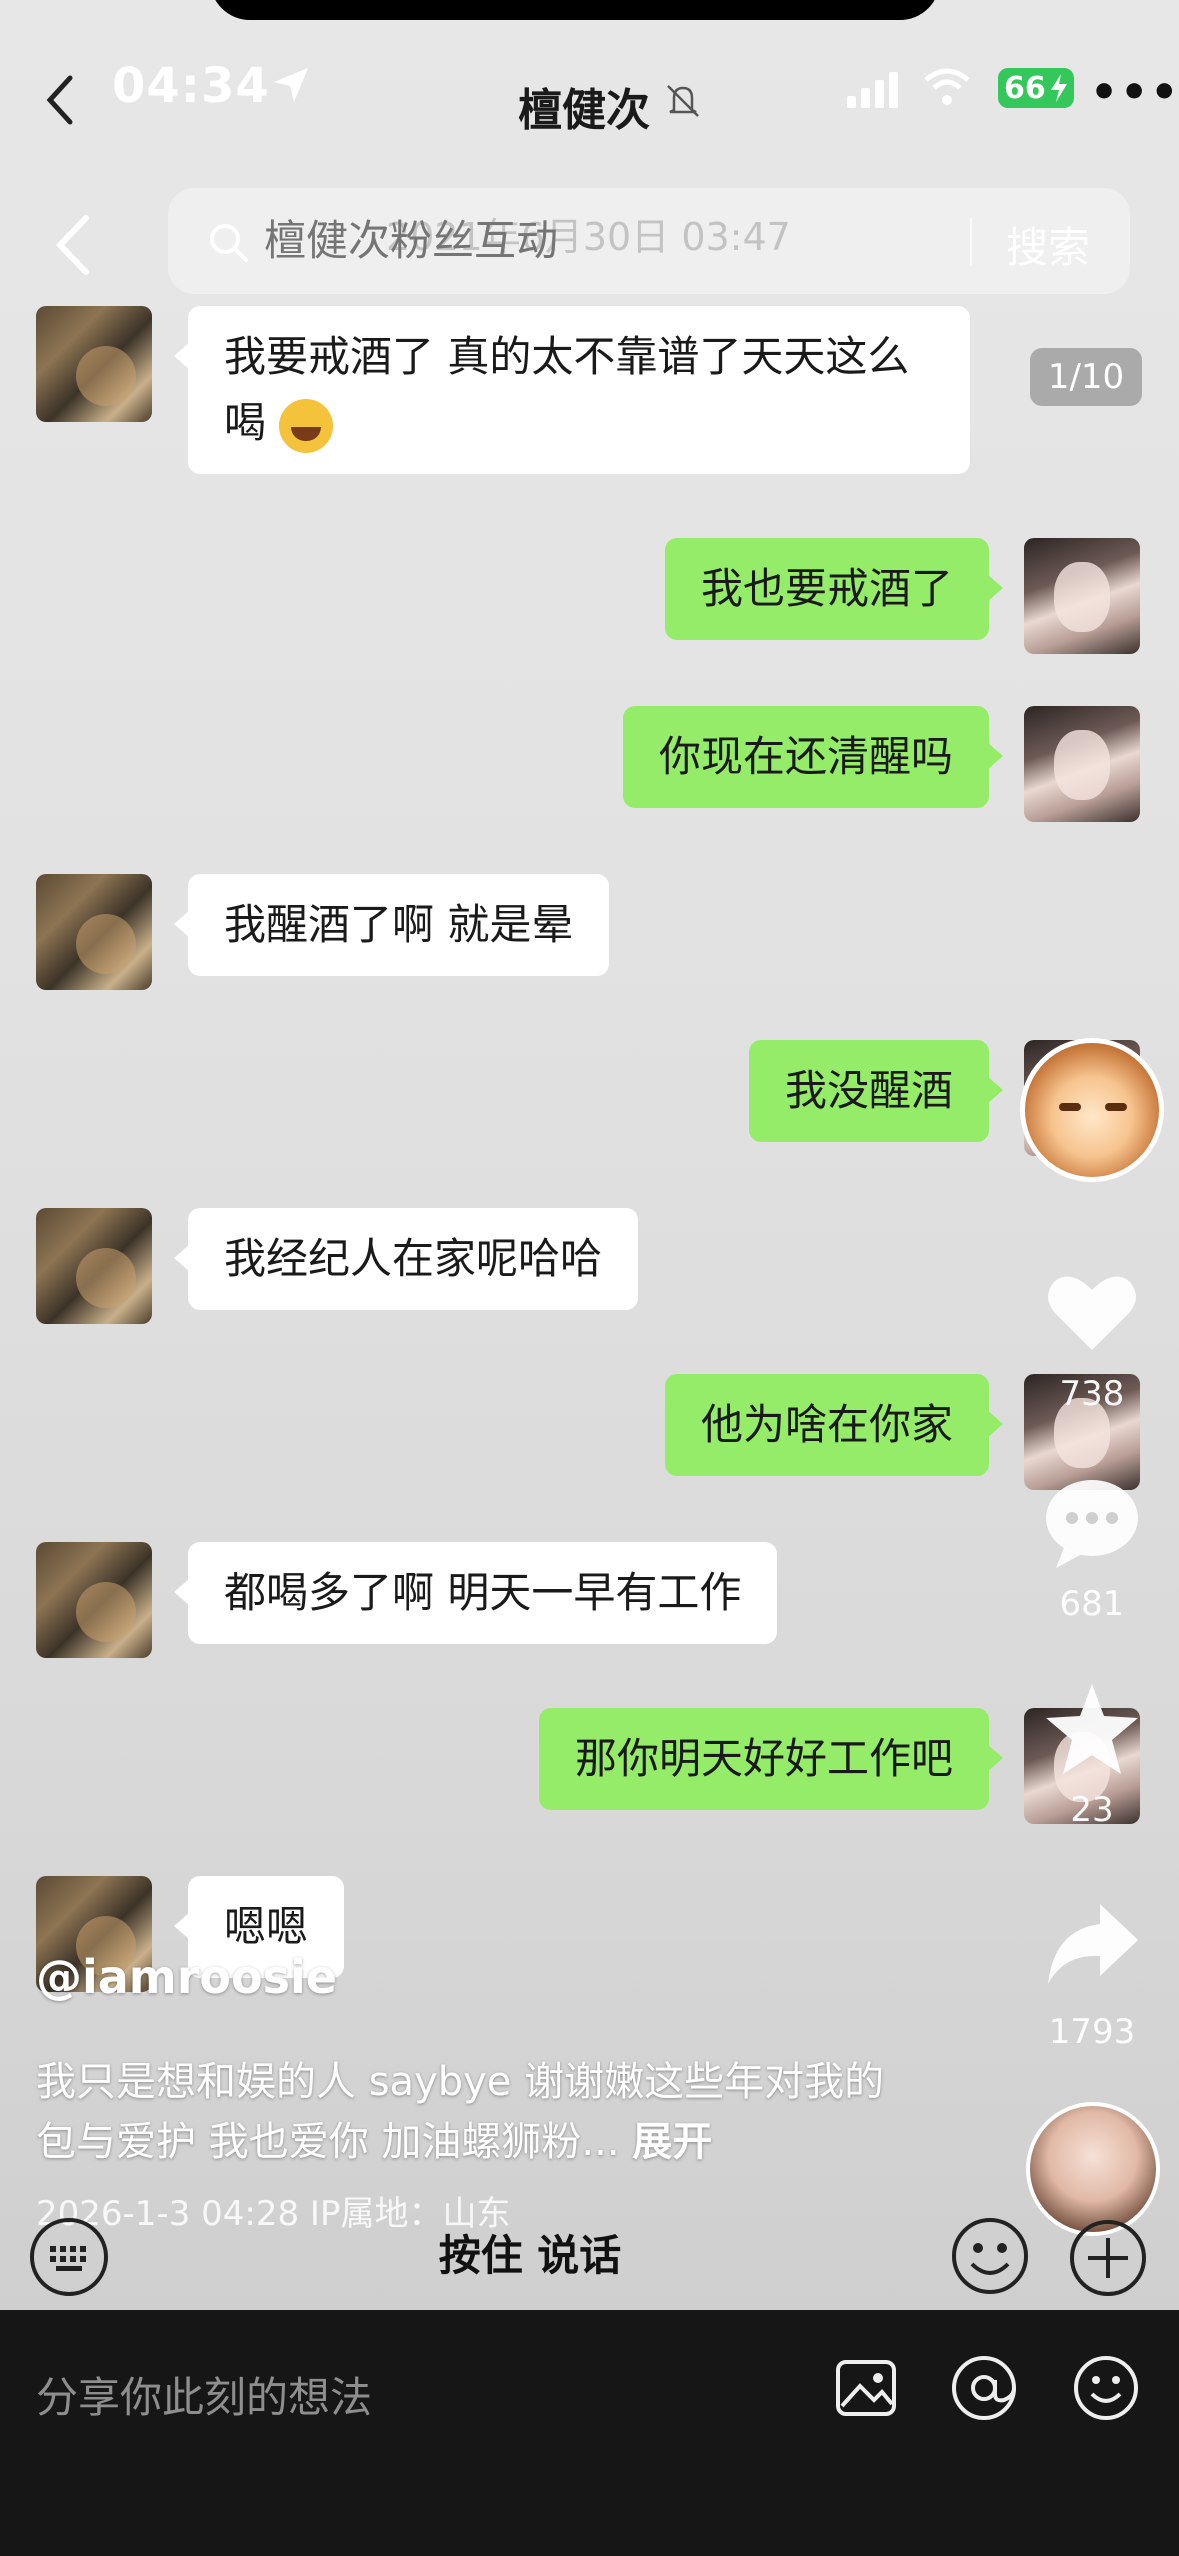 Image resolution: width=1179 pixels, height=2556 pixels. Describe the element at coordinates (1048, 244) in the screenshot. I see `search-button: 搜索` at that location.